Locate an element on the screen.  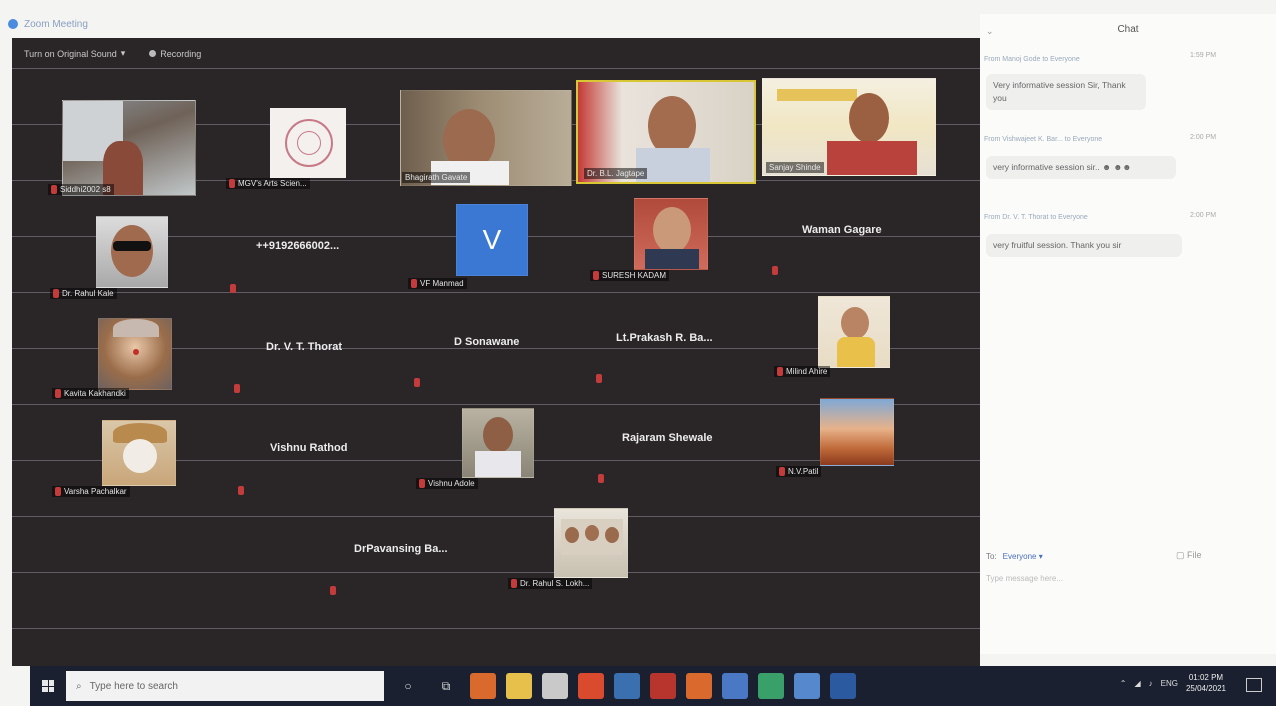
recipient-dropdown: Everyone ▾ is located at coordinates (1023, 556).